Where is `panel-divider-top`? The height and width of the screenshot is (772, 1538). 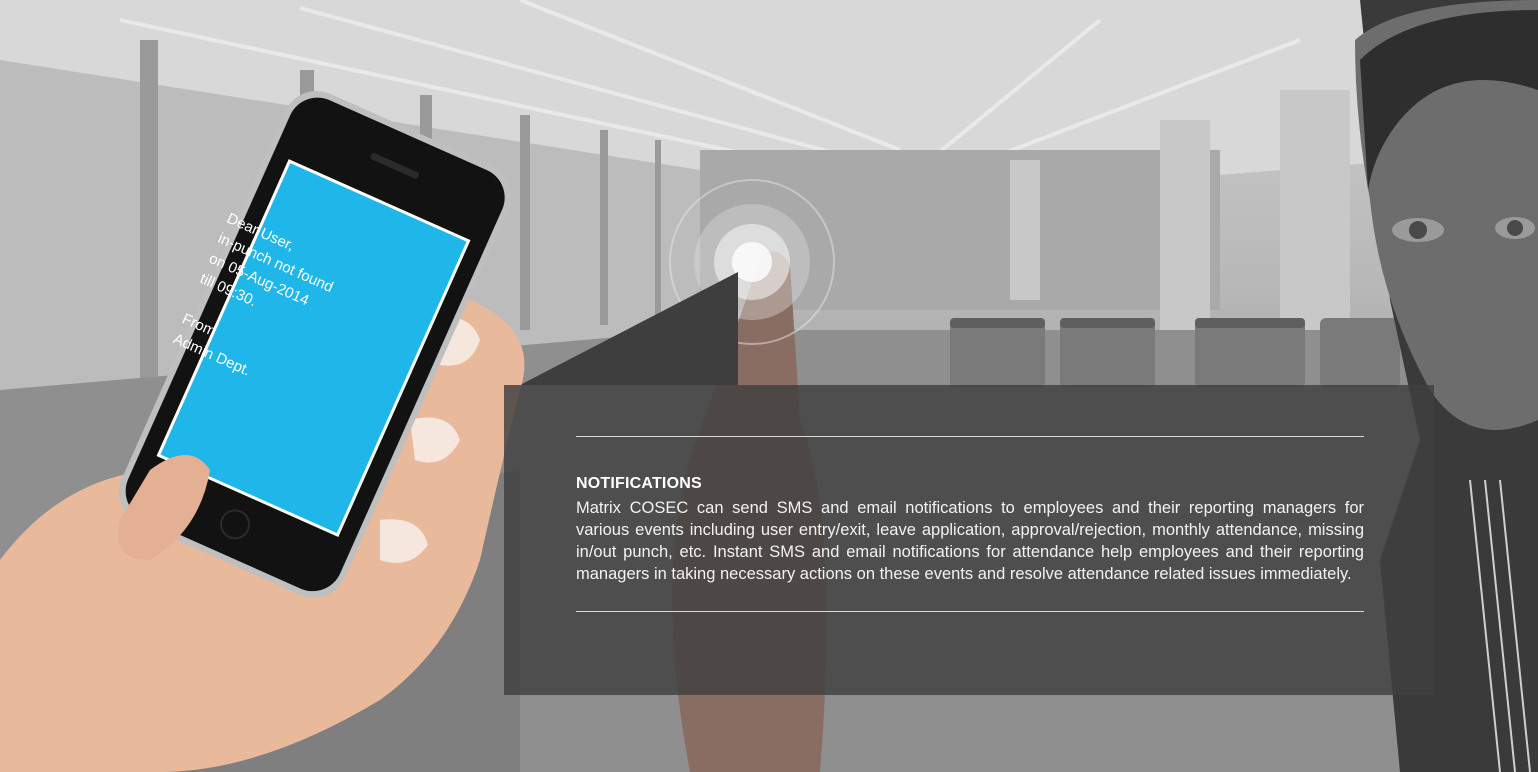
panel-divider-top is located at coordinates (970, 436).